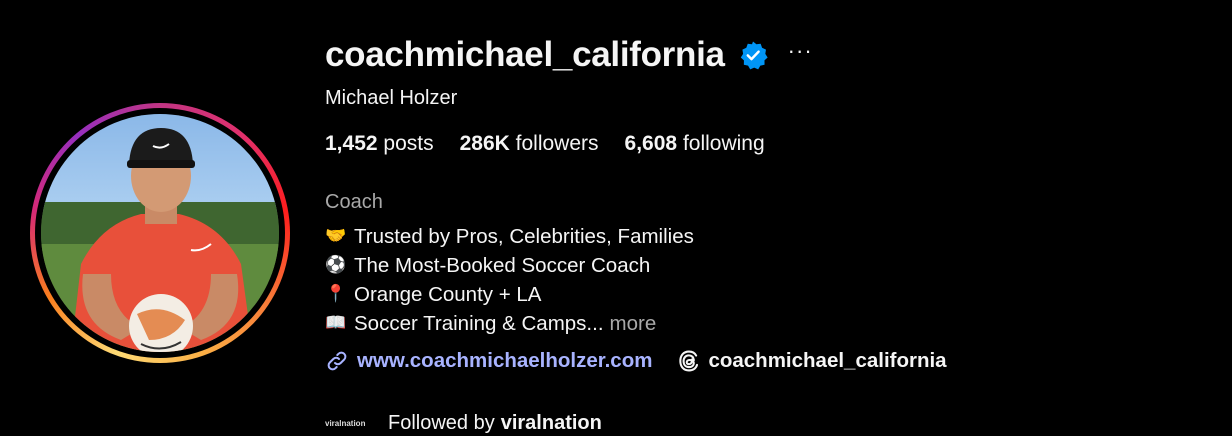  What do you see at coordinates (800, 55) in the screenshot?
I see `more-options-button: ···` at bounding box center [800, 55].